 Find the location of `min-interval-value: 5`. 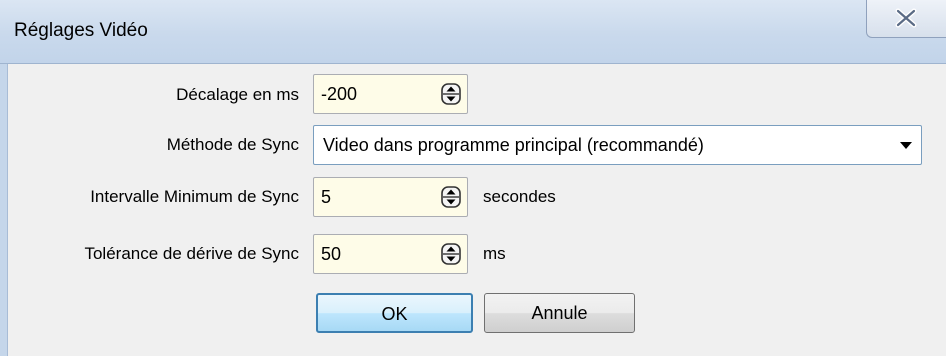

min-interval-value: 5 is located at coordinates (326, 197).